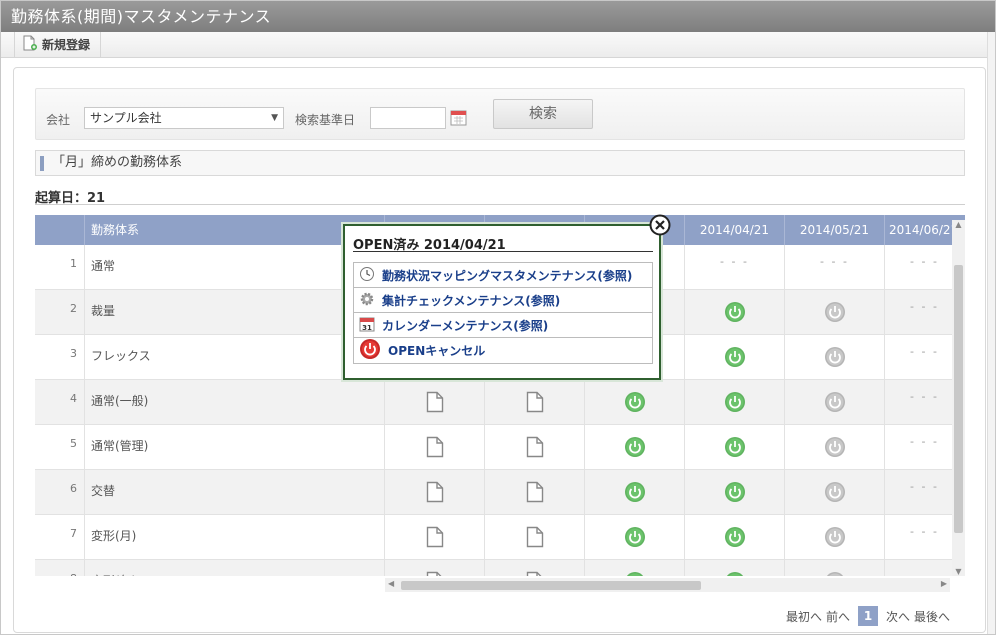 The height and width of the screenshot is (635, 996). I want to click on row-name: 通常(一般), so click(120, 401).